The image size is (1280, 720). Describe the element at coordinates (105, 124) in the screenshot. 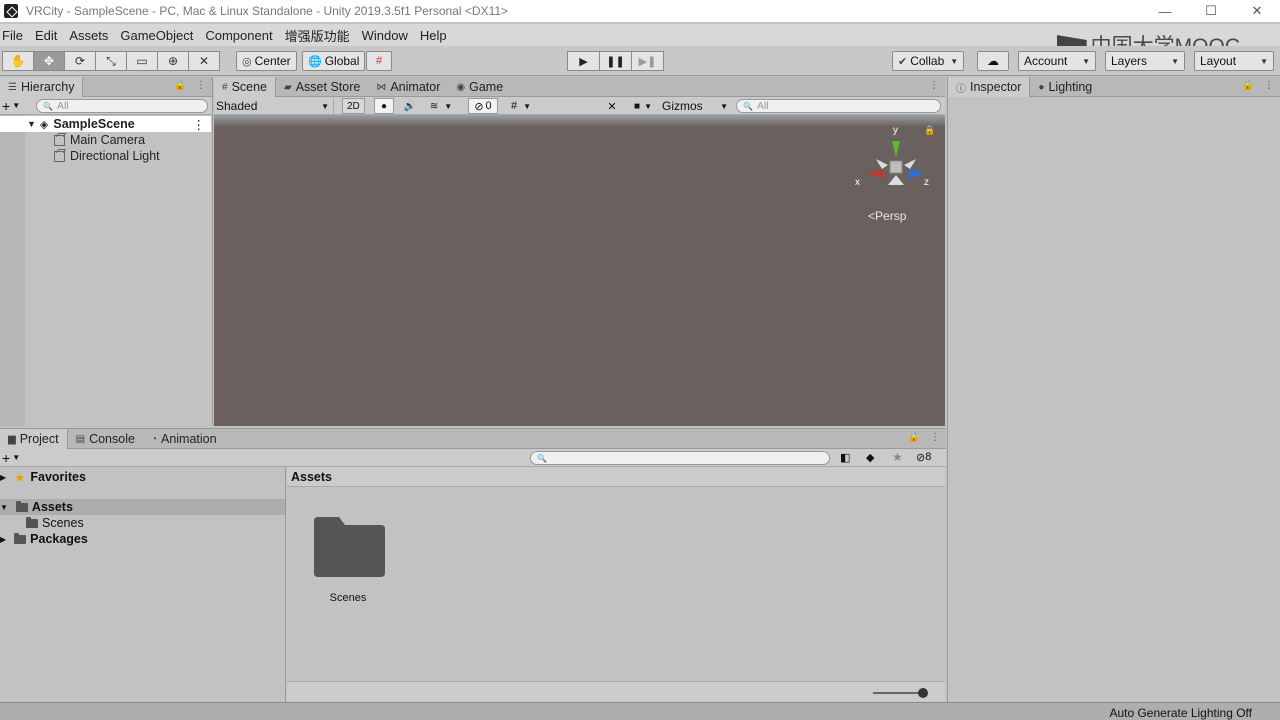

I see `hierarchy-scene-row: ▼ ◈ SampleScene ⋮` at that location.